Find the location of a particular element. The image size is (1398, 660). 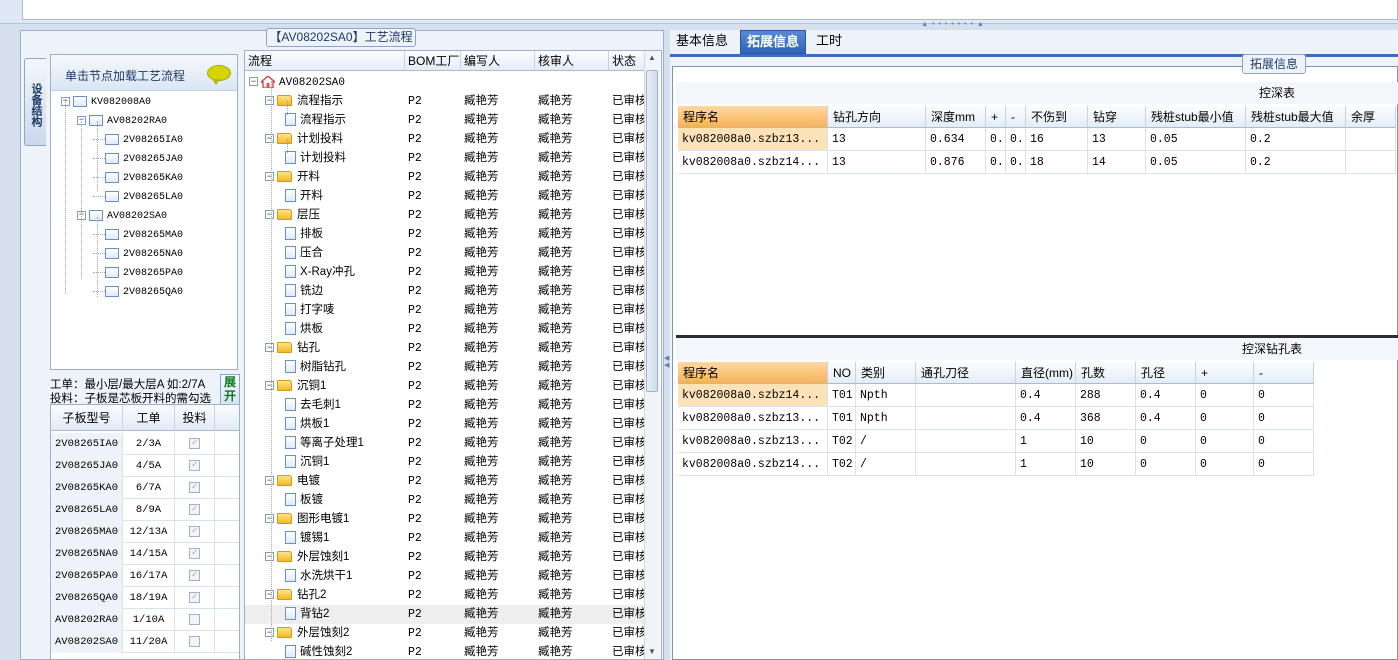

flow-step-cell: 去毛刺1 is located at coordinates (345, 405).